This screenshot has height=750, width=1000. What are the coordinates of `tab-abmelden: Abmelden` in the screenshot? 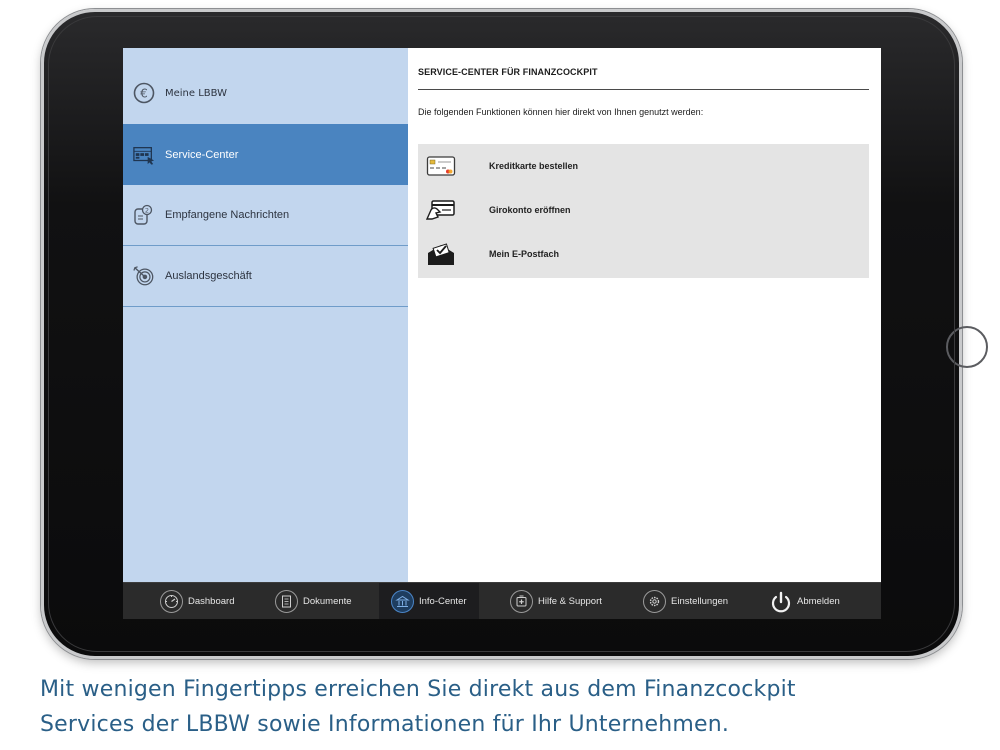 It's located at (804, 601).